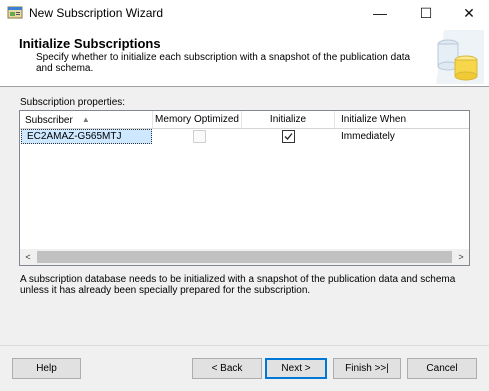  What do you see at coordinates (442, 368) in the screenshot?
I see `cancel-button: Cancel` at bounding box center [442, 368].